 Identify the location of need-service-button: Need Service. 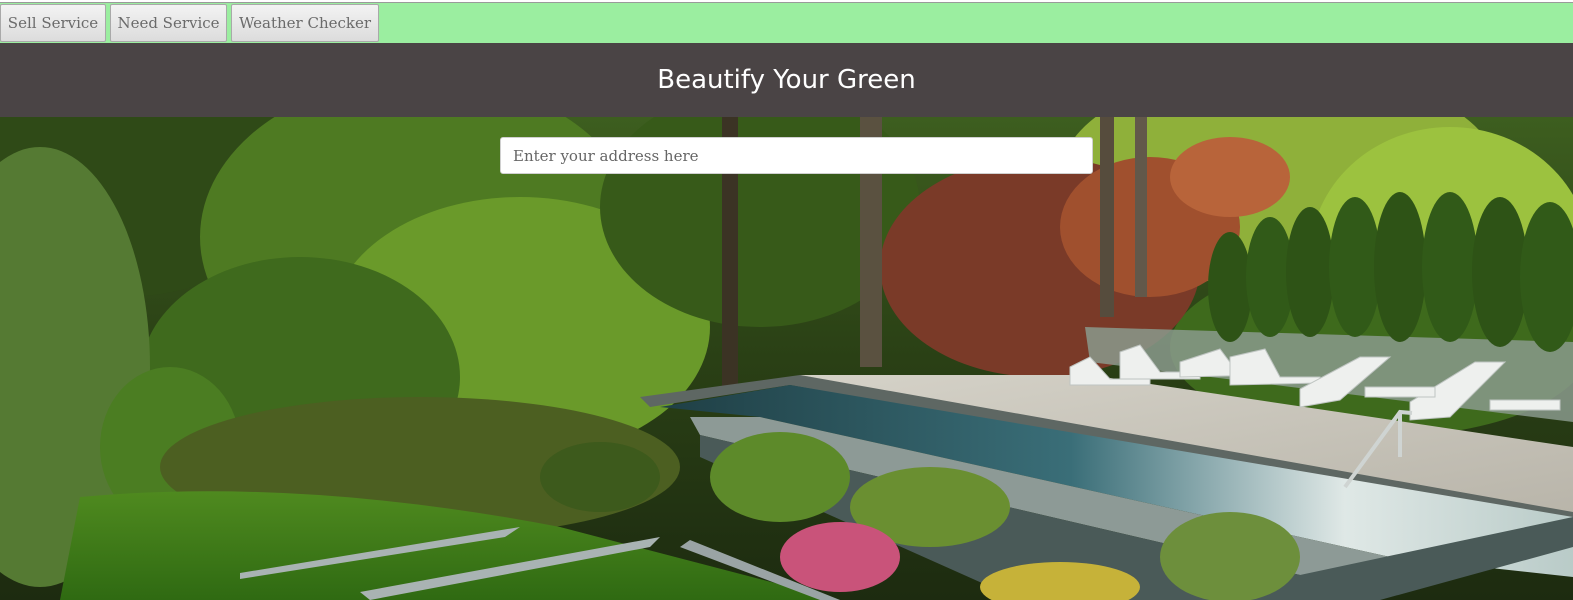
(168, 23).